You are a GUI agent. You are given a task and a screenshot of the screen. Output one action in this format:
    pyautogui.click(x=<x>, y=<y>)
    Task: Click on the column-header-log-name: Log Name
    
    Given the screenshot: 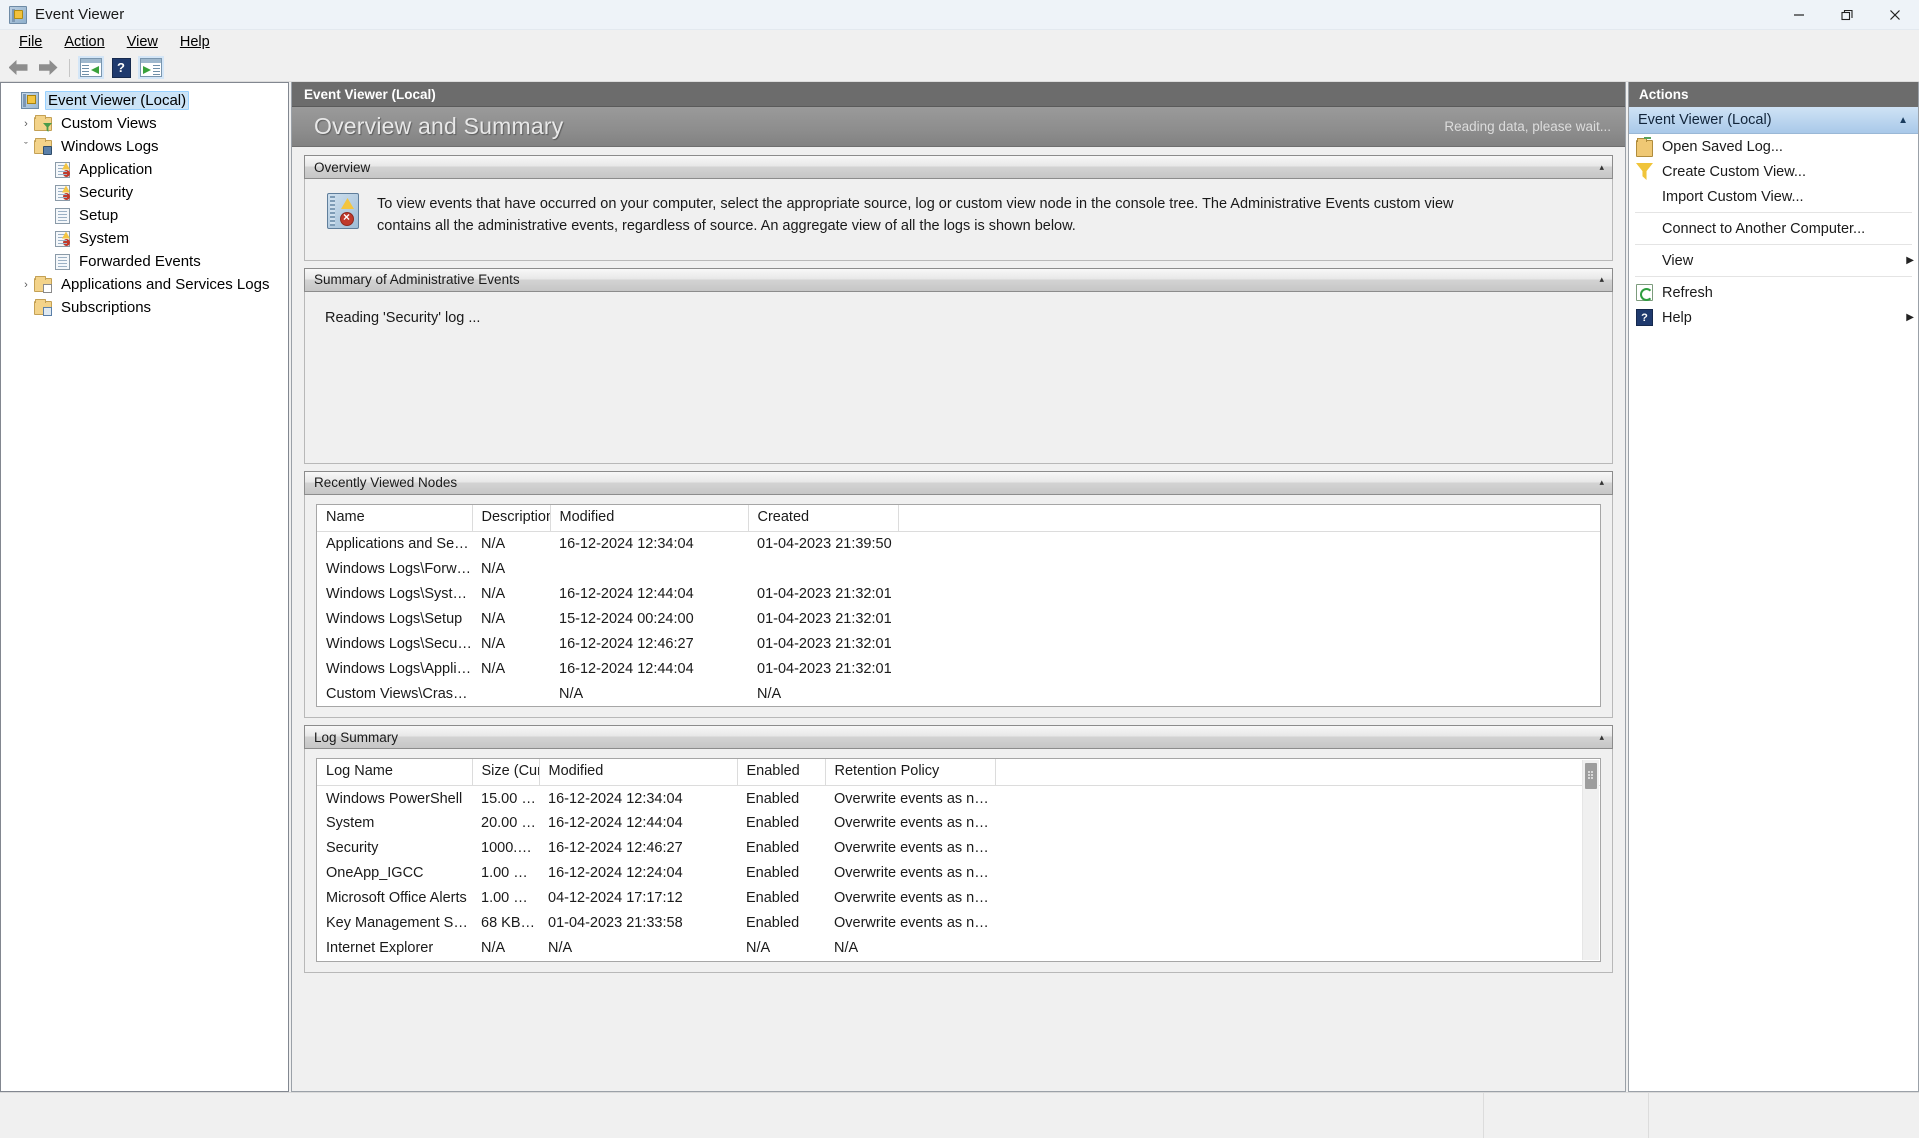 What is the action you would take?
    pyautogui.click(x=395, y=773)
    